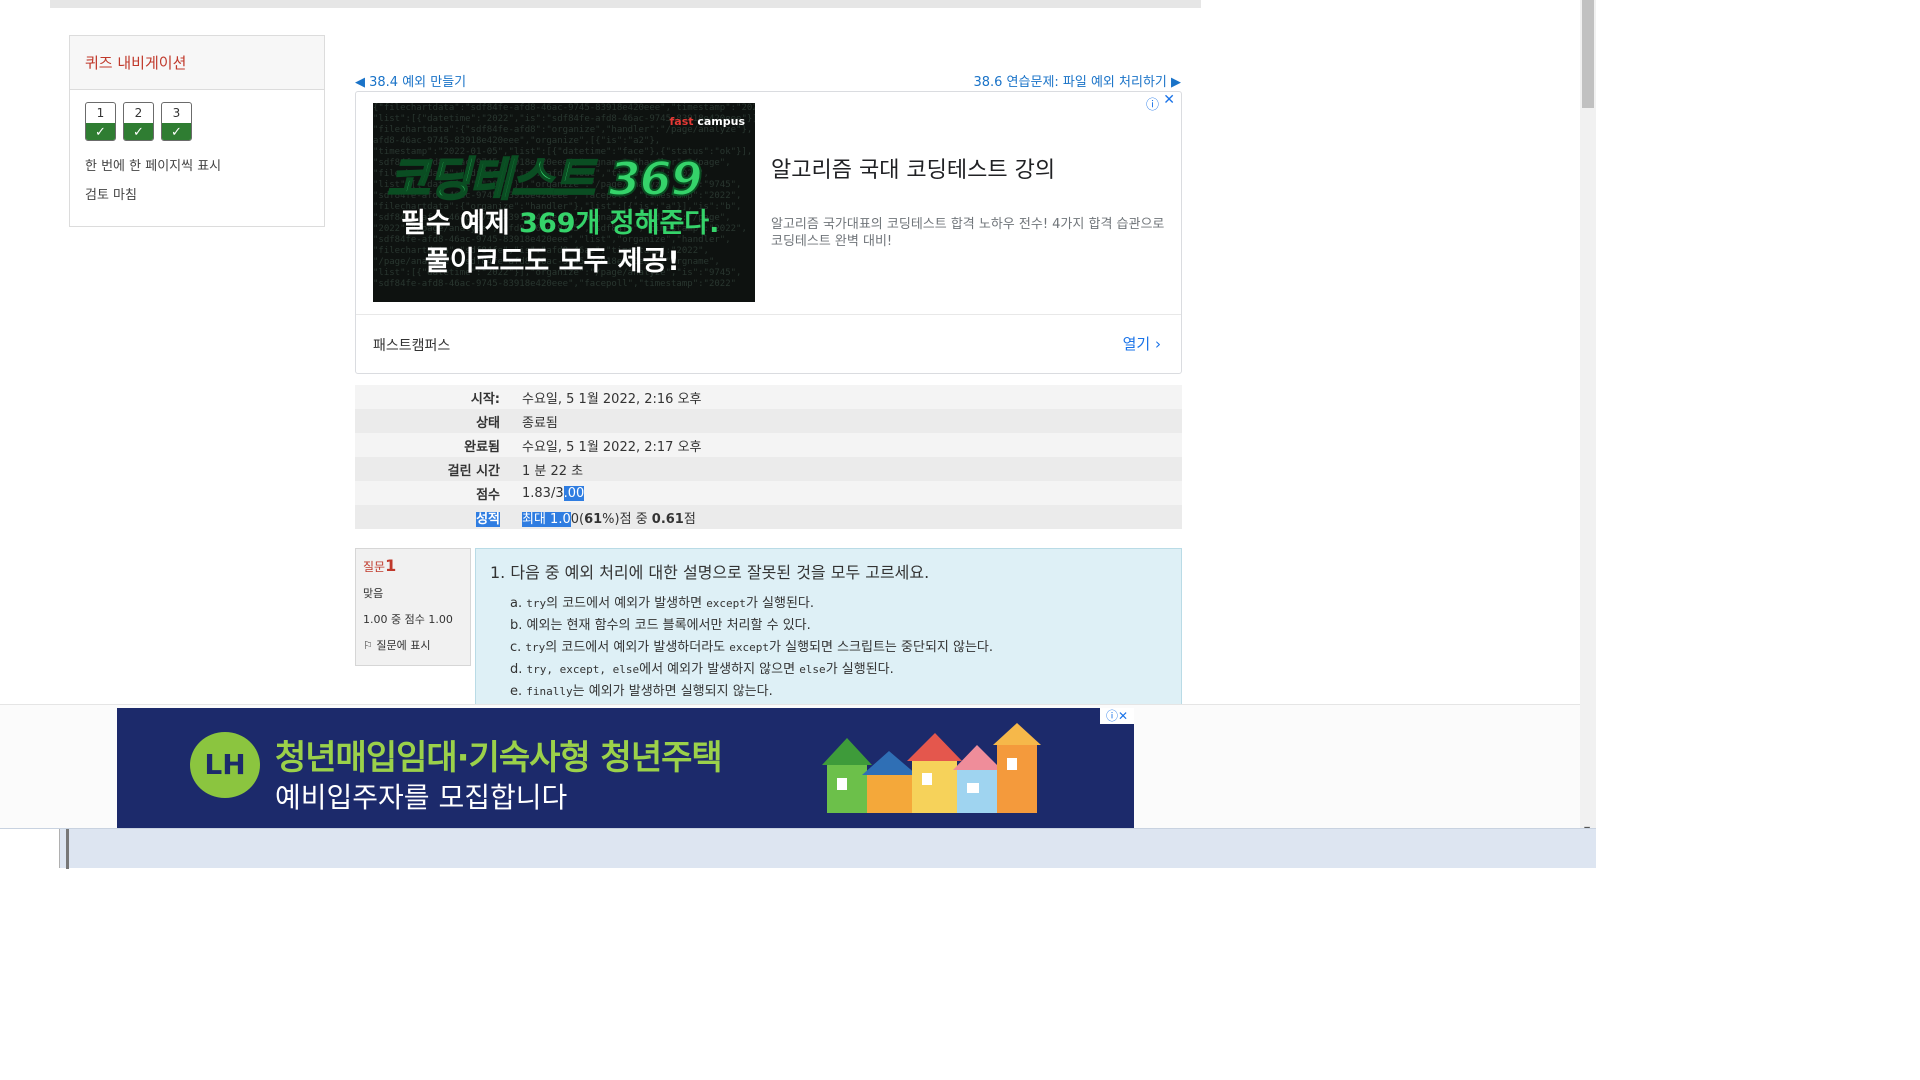 The image size is (1920, 1080). What do you see at coordinates (1152, 103) in the screenshot?
I see `ad-info-icon: ⓘ` at bounding box center [1152, 103].